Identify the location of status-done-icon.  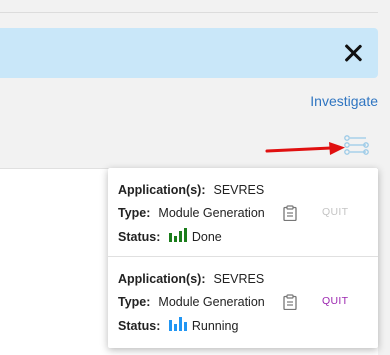
(177, 235).